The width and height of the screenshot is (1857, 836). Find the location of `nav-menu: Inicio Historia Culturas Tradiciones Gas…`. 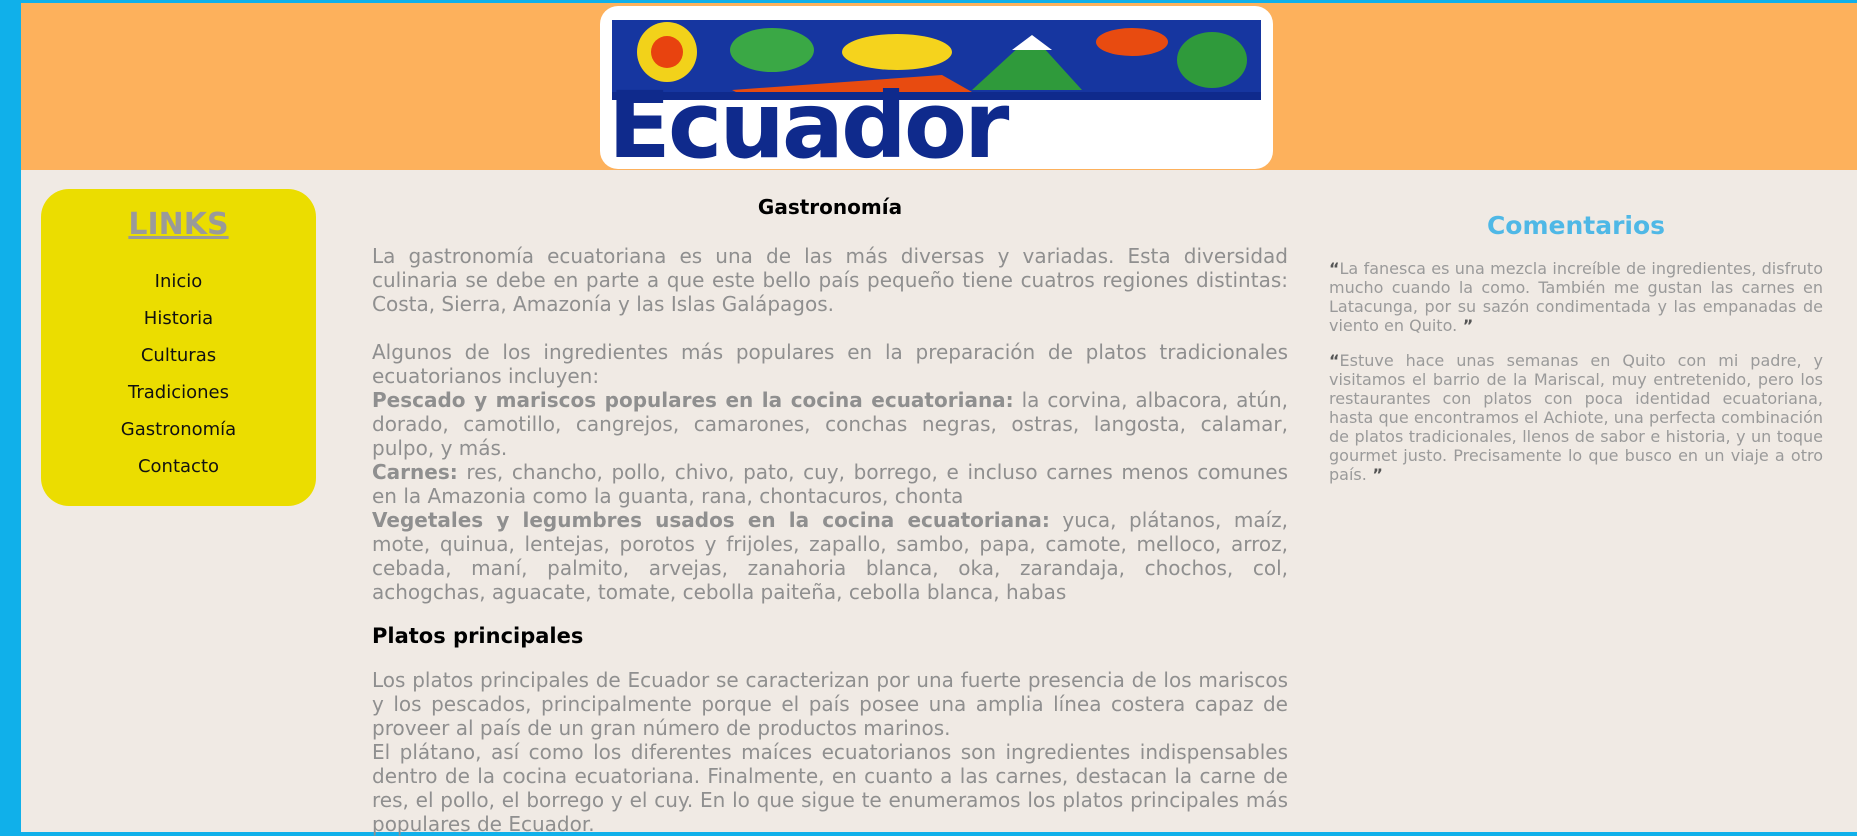

nav-menu: Inicio Historia Culturas Tradiciones Gas… is located at coordinates (178, 382).